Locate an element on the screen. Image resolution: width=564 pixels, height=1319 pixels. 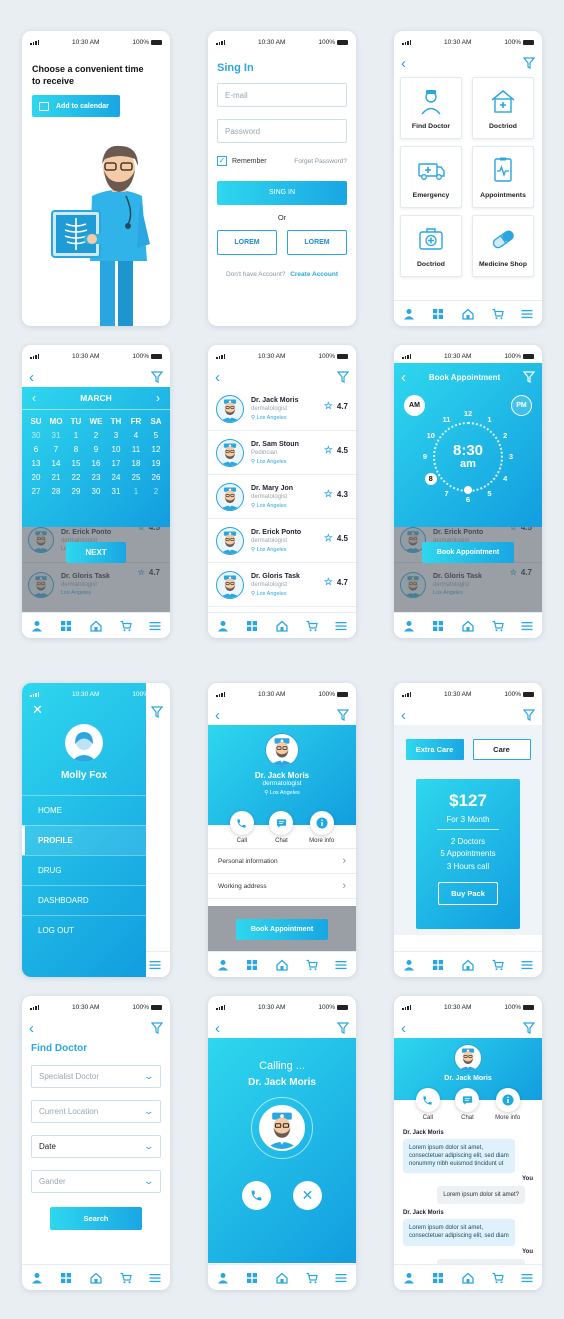
select-current-location: Current Location ⌄ is located at coordinates (96, 1111).